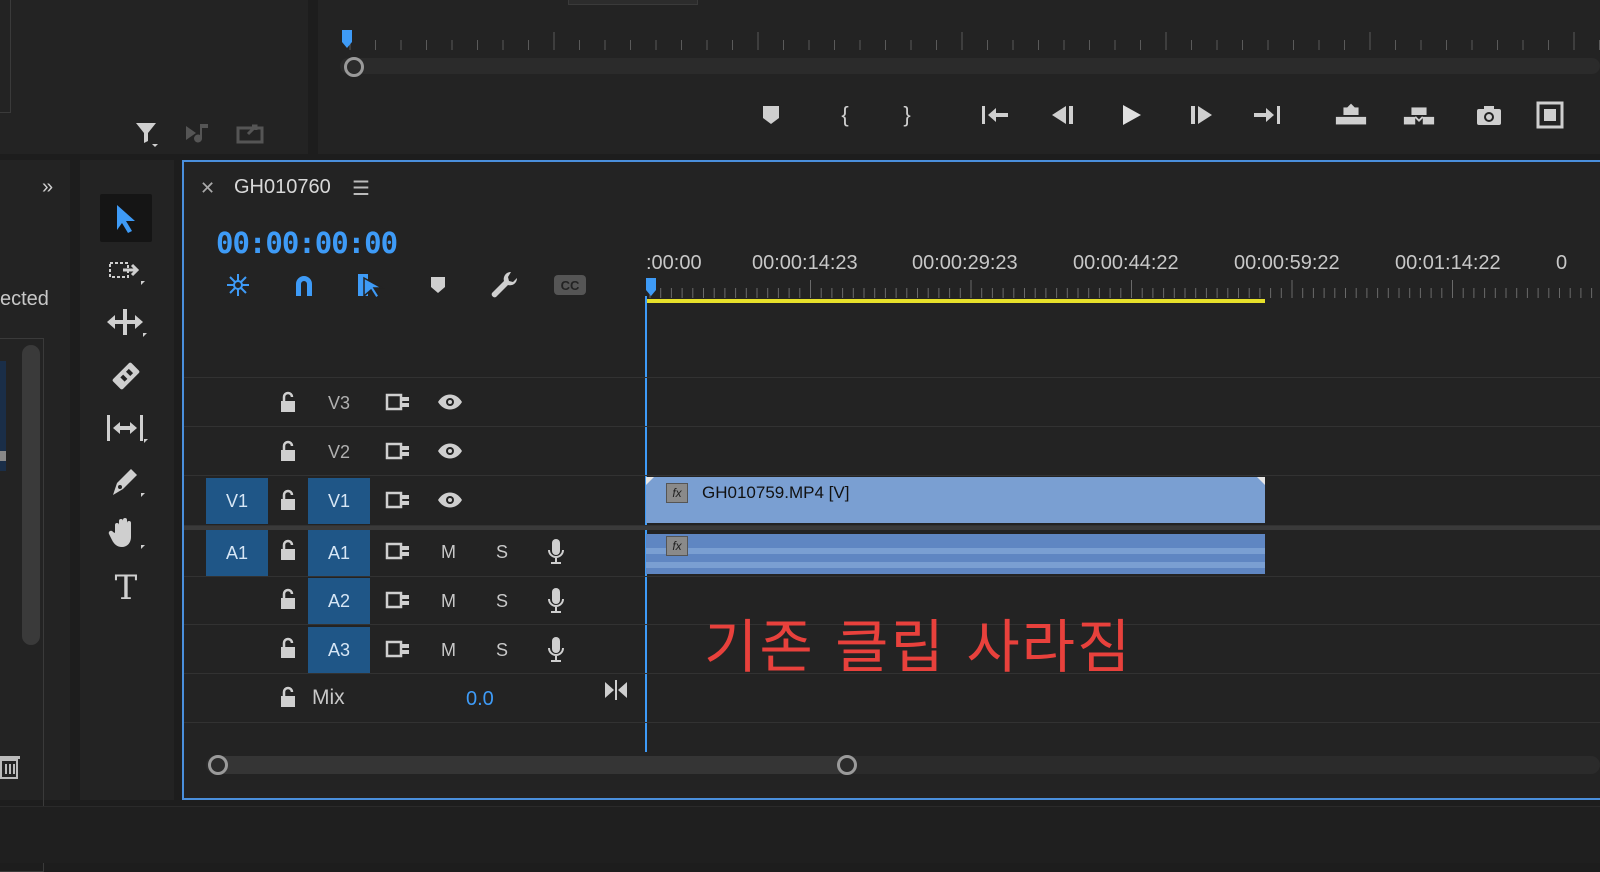  What do you see at coordinates (892, 527) in the screenshot?
I see `video-audio-divider` at bounding box center [892, 527].